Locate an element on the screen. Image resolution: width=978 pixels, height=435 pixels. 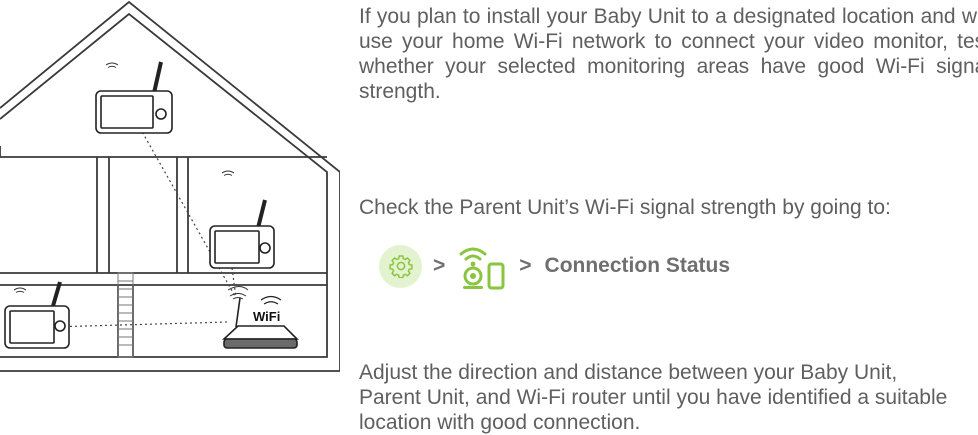
camera-phone-connection-icon is located at coordinates (482, 268).